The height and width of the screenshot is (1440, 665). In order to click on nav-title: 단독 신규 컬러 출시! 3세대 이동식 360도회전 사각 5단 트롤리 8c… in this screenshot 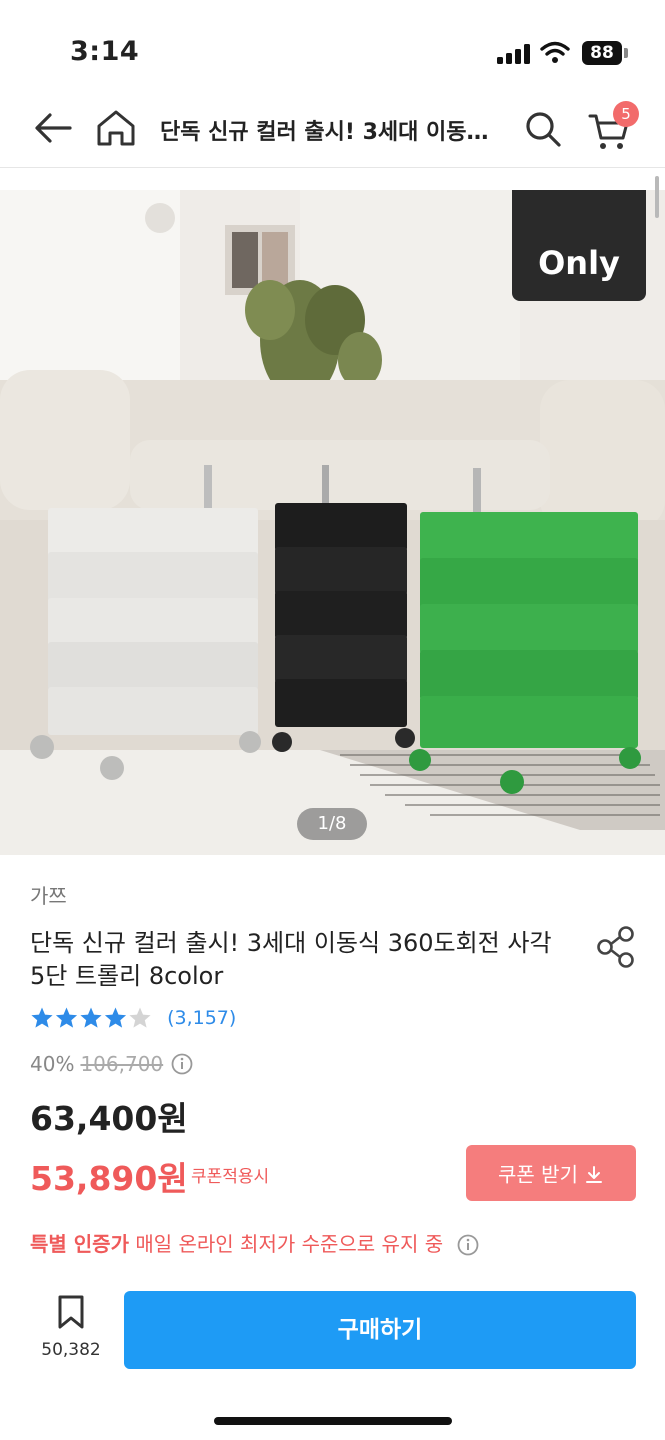, I will do `click(330, 132)`.